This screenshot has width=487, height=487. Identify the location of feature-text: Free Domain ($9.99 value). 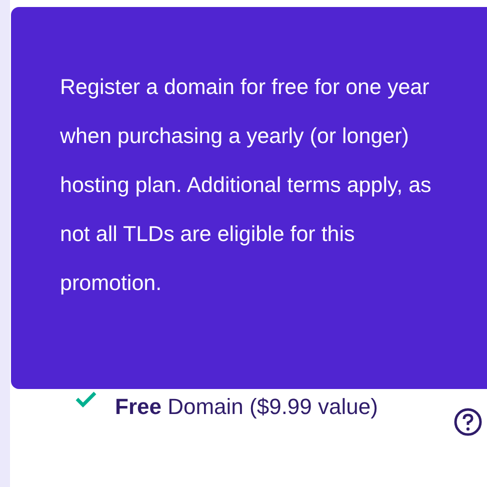
(247, 407).